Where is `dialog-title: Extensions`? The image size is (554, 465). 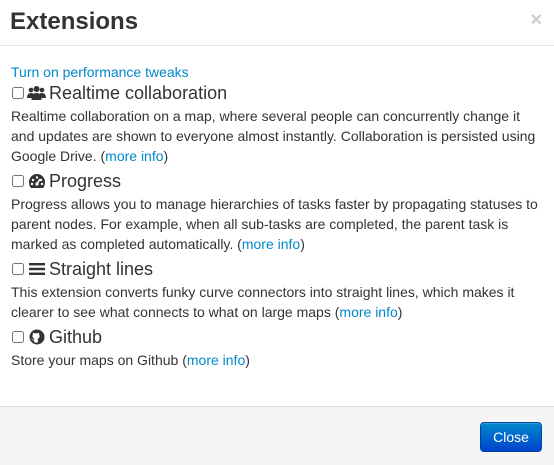 dialog-title: Extensions is located at coordinates (74, 21).